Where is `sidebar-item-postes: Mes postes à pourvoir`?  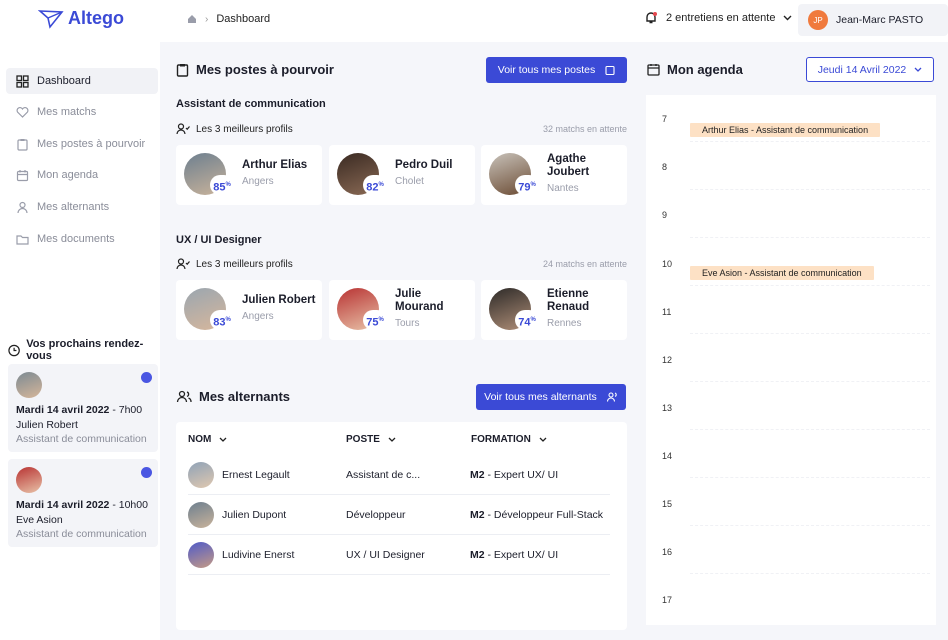
sidebar-item-postes: Mes postes à pourvoir is located at coordinates (82, 144).